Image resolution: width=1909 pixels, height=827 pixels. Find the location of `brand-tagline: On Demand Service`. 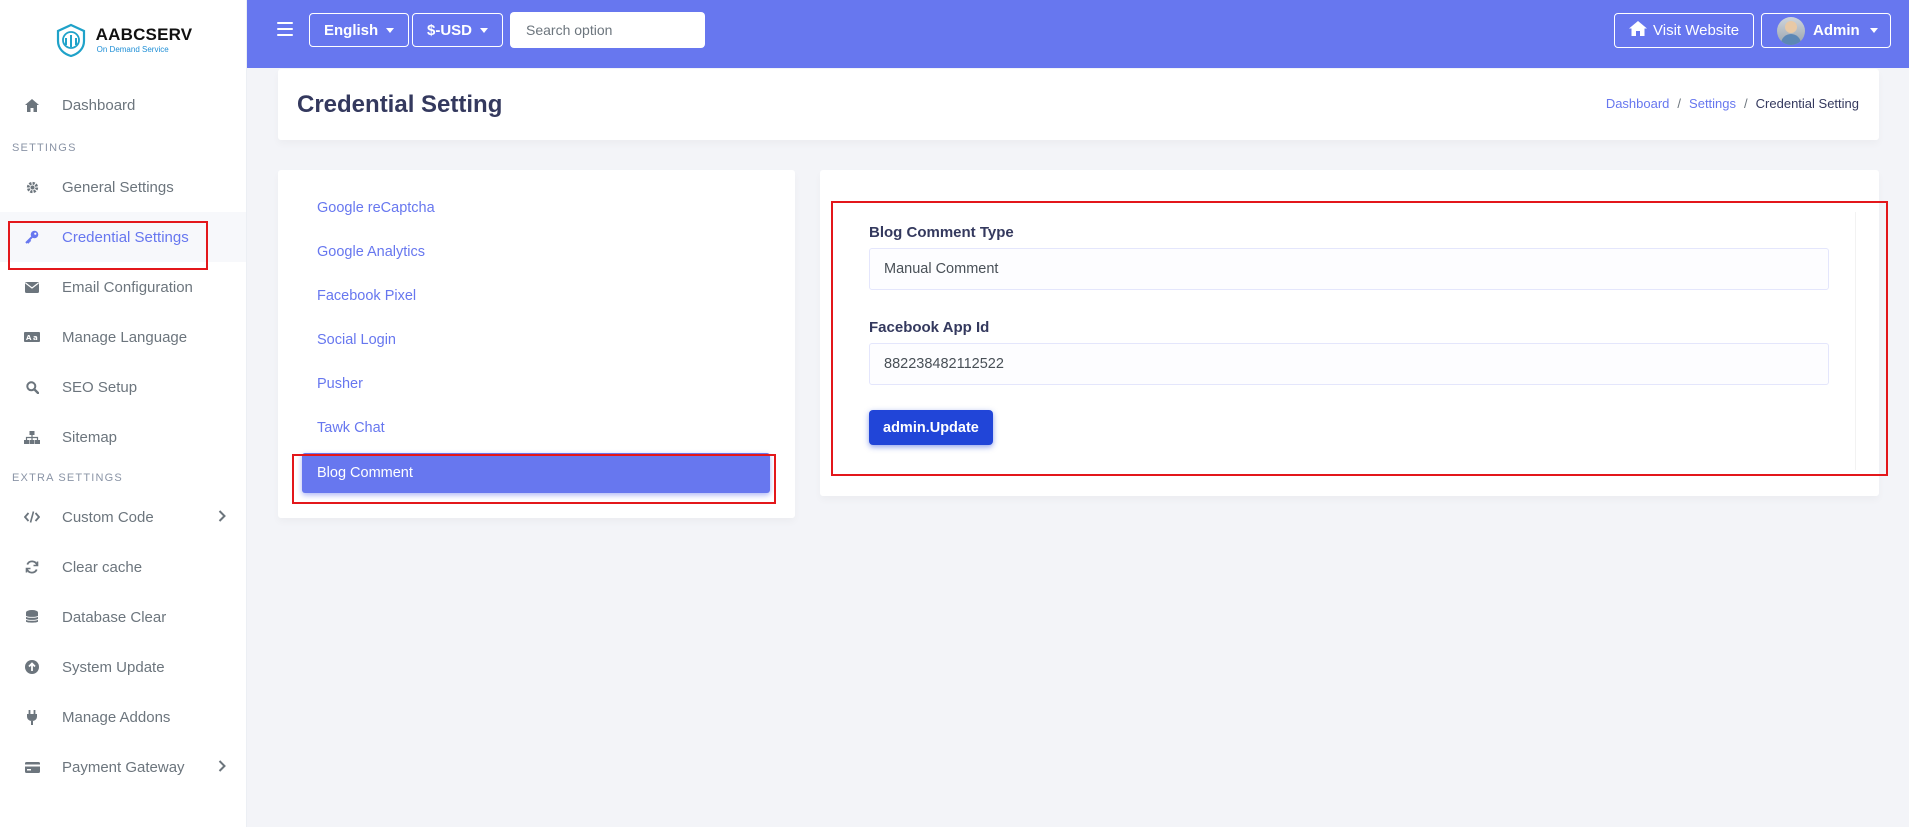

brand-tagline: On Demand Service is located at coordinates (132, 49).